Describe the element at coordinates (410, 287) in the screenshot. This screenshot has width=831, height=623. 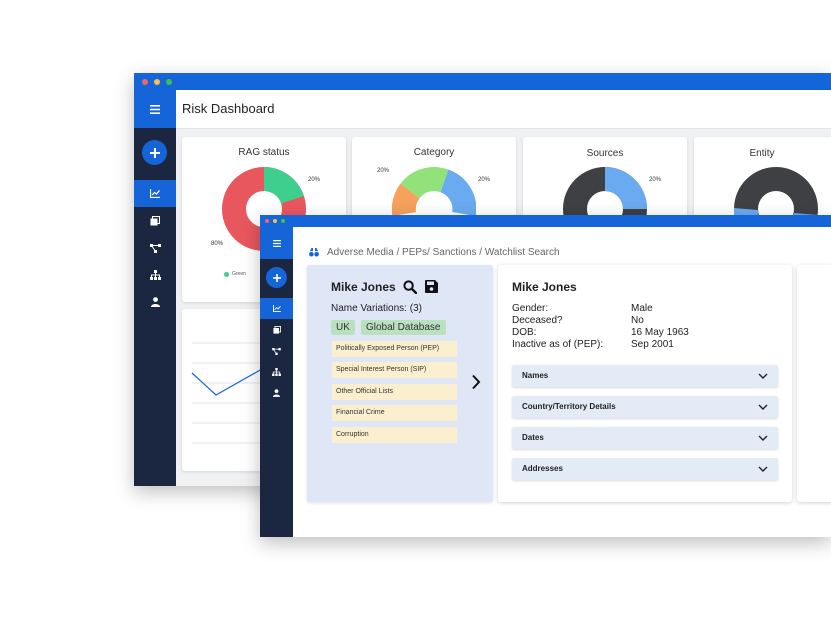
I see `search-icon` at that location.